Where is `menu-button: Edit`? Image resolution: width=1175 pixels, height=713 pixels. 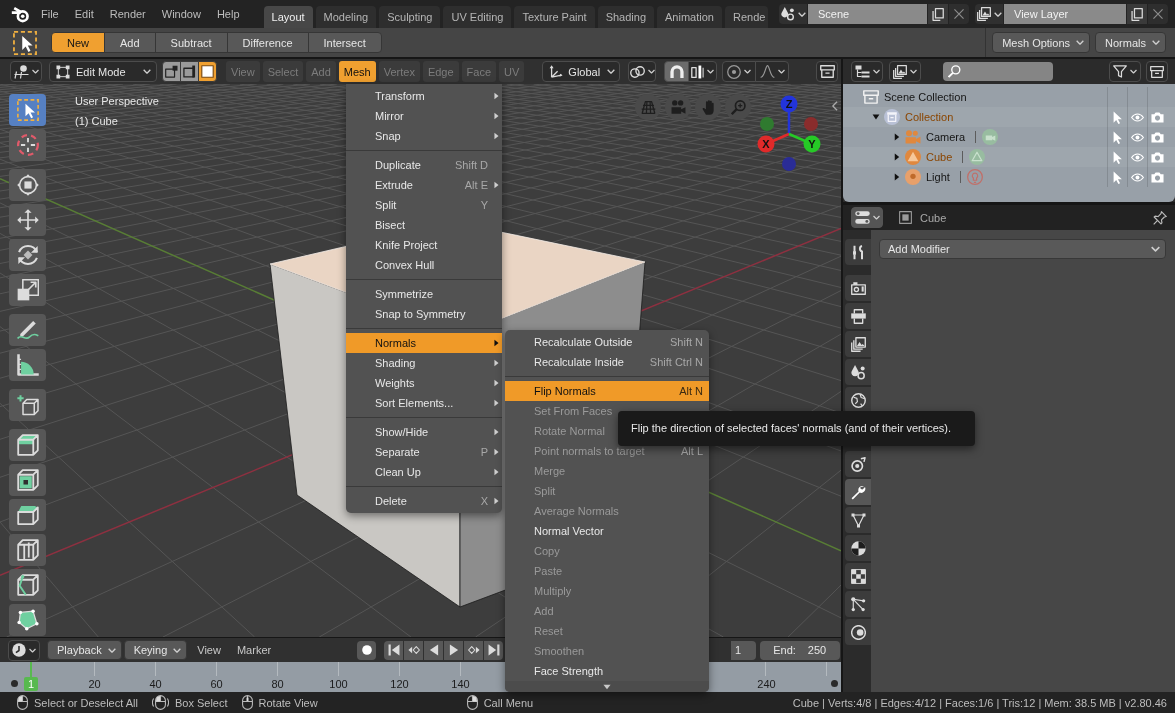
menu-button: Edit is located at coordinates (84, 14).